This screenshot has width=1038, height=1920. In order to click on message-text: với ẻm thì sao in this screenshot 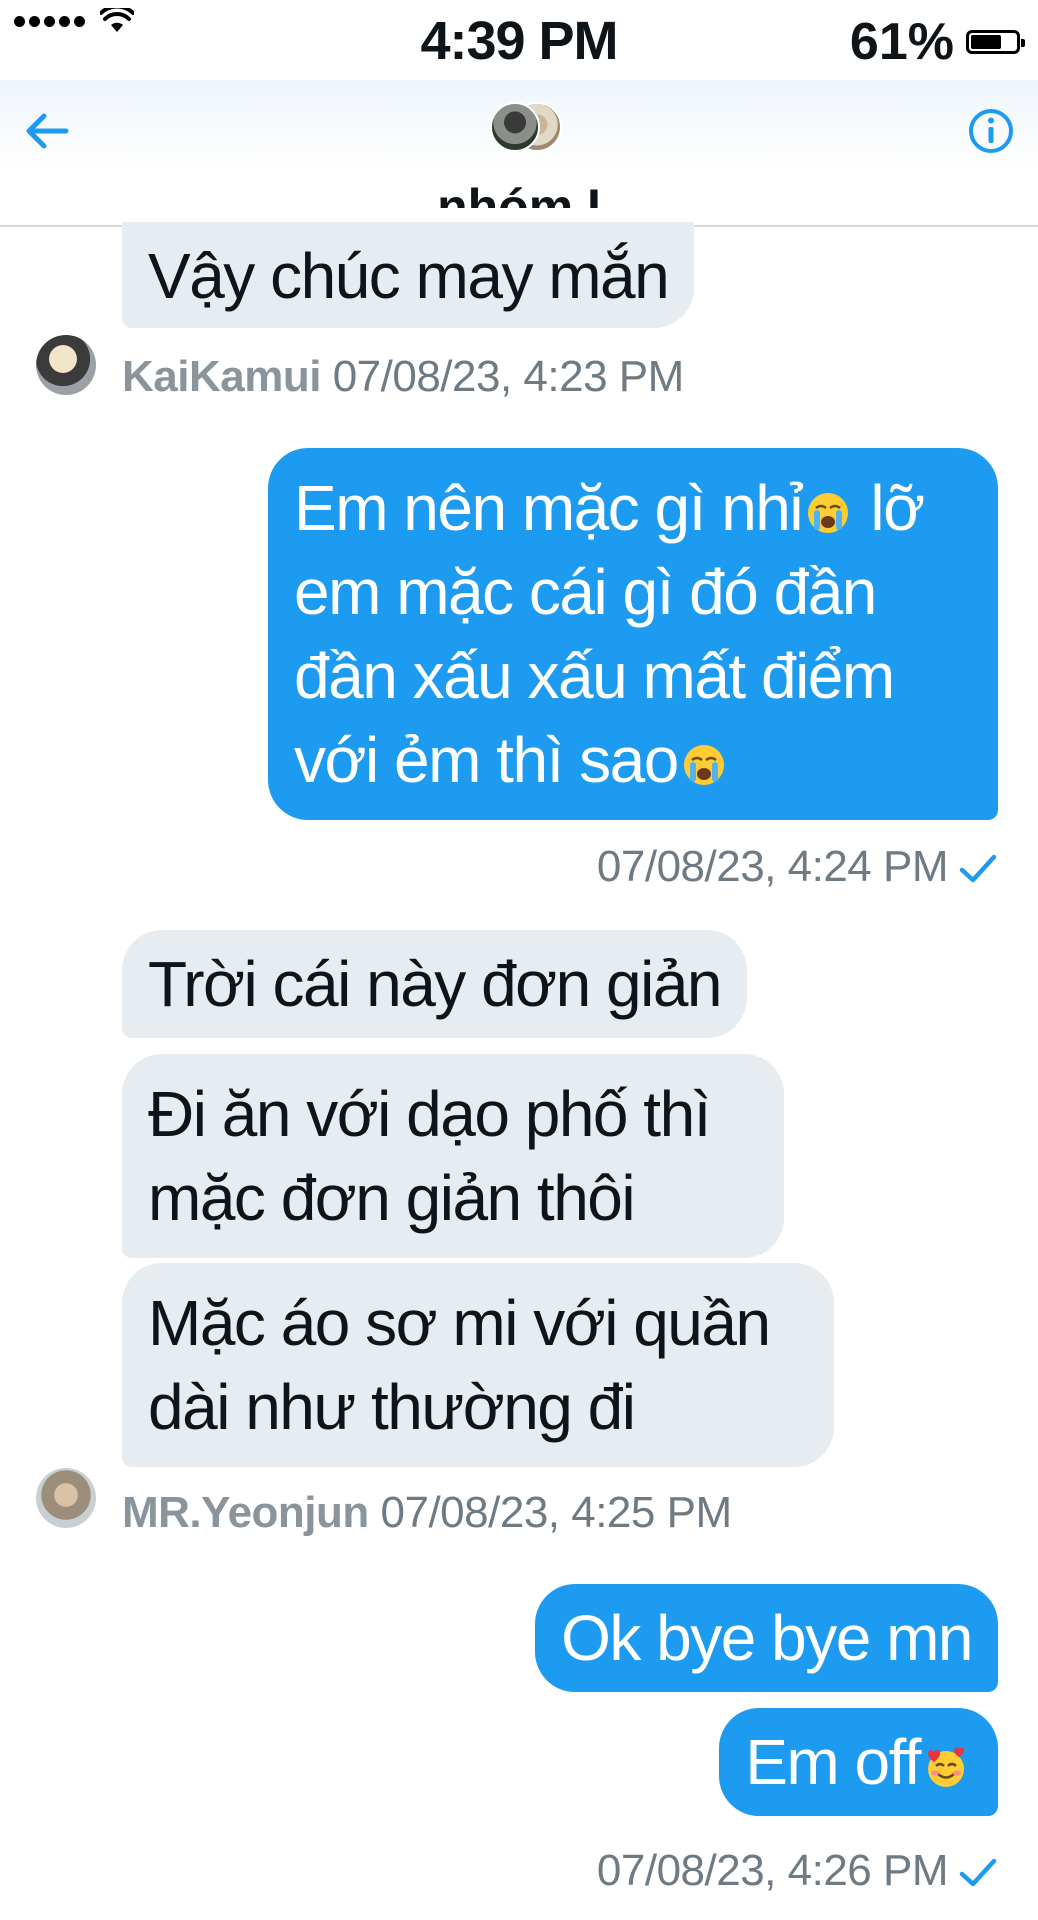, I will do `click(486, 760)`.